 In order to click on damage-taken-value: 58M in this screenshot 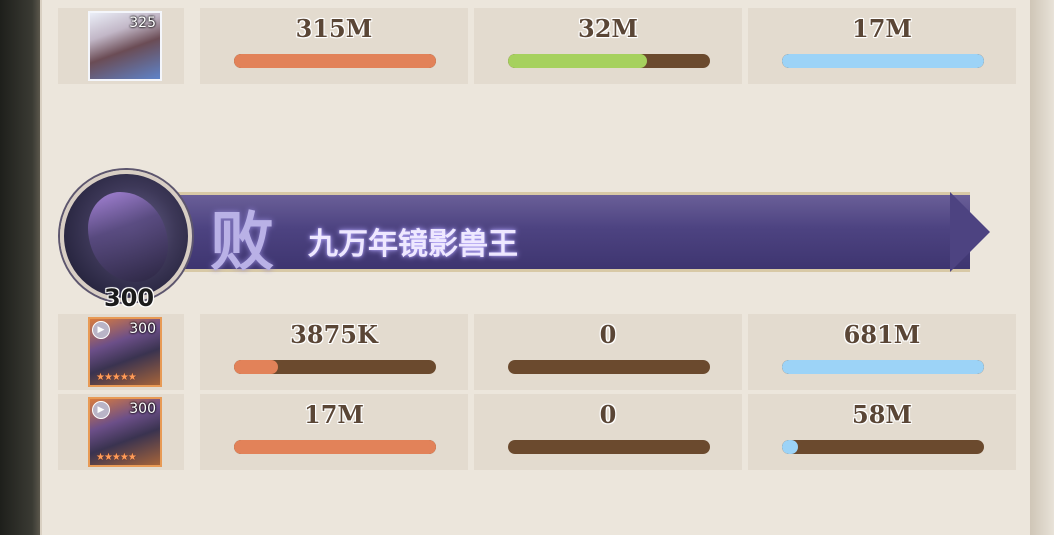, I will do `click(882, 414)`.